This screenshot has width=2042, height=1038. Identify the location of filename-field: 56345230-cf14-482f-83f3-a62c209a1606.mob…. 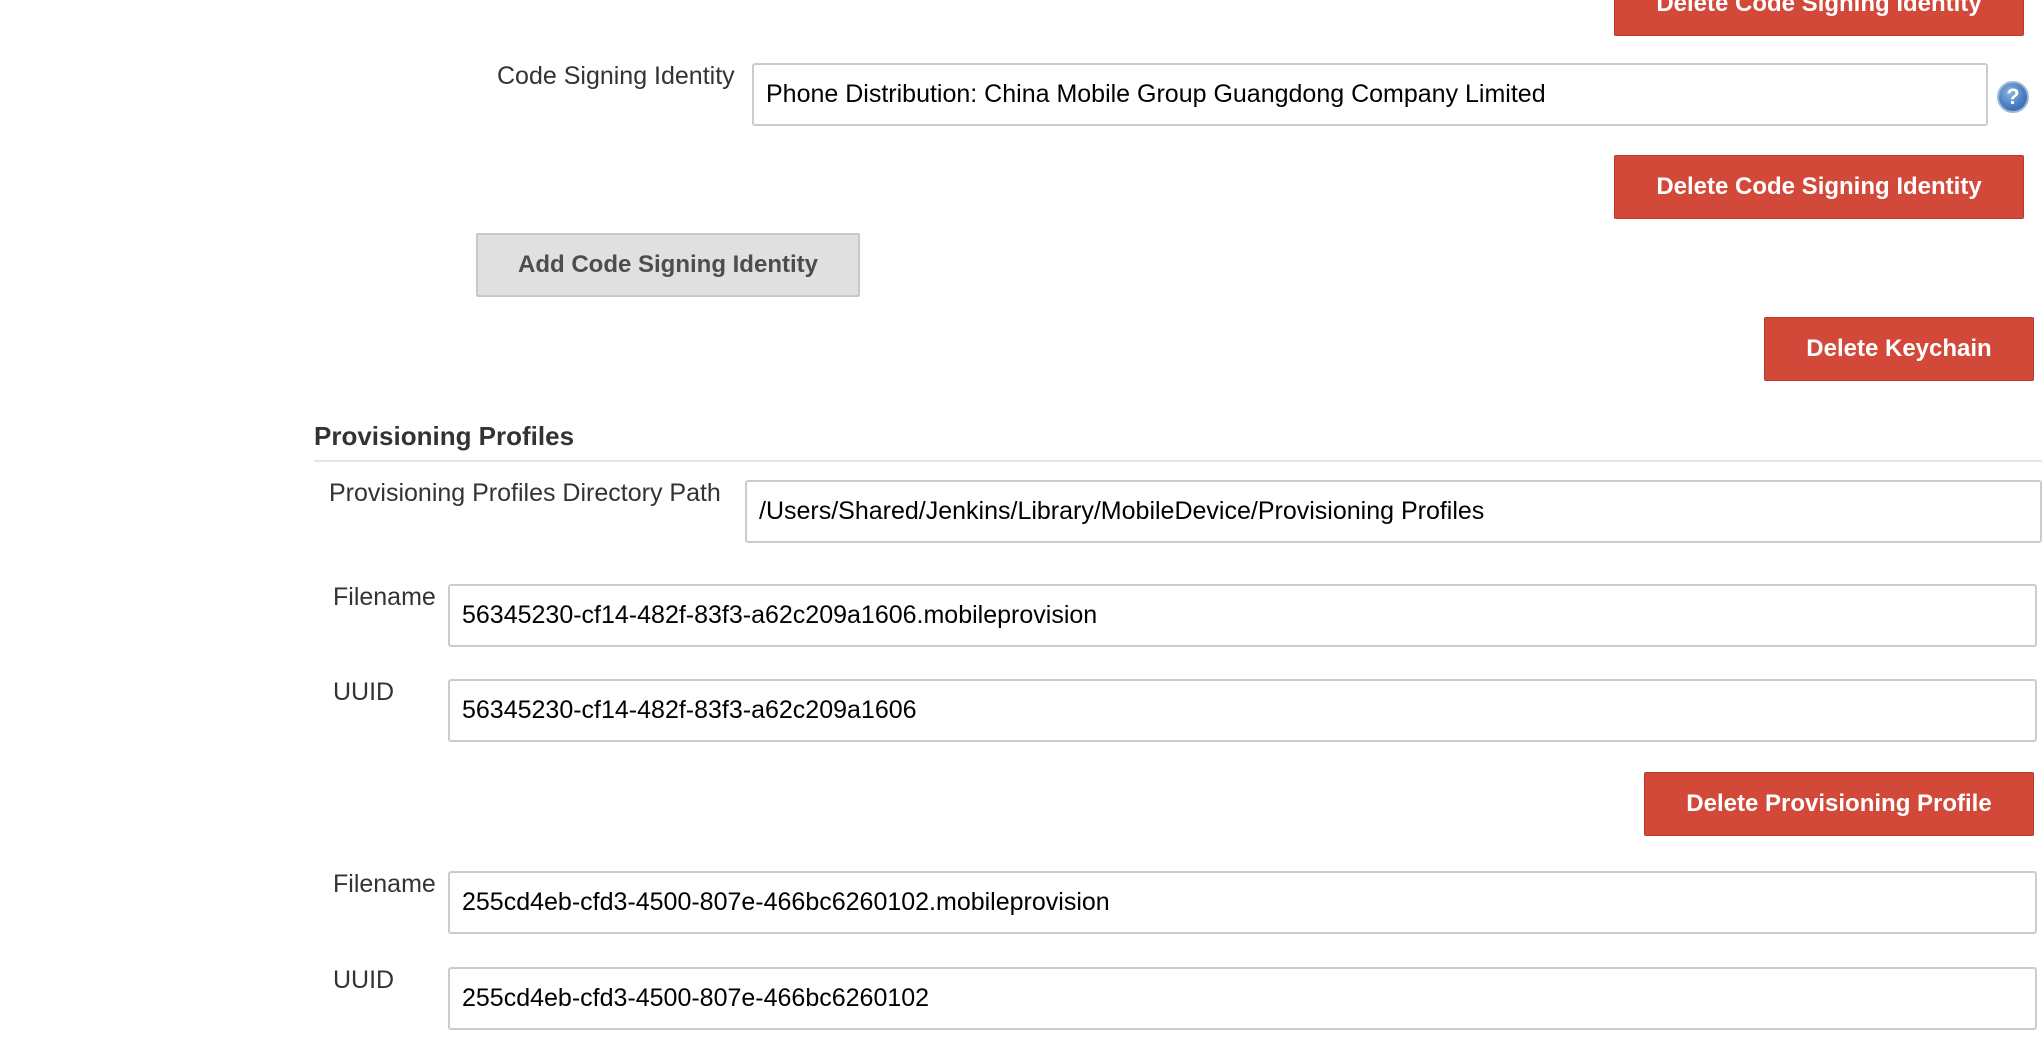
(1242, 615).